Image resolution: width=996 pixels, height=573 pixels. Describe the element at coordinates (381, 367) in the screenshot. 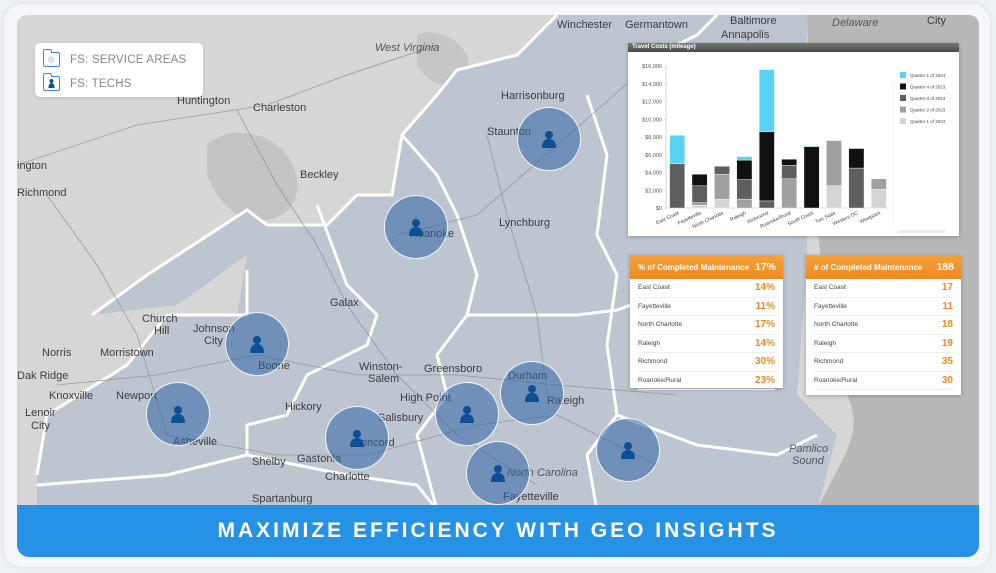

I see `city-label: Winston-` at that location.